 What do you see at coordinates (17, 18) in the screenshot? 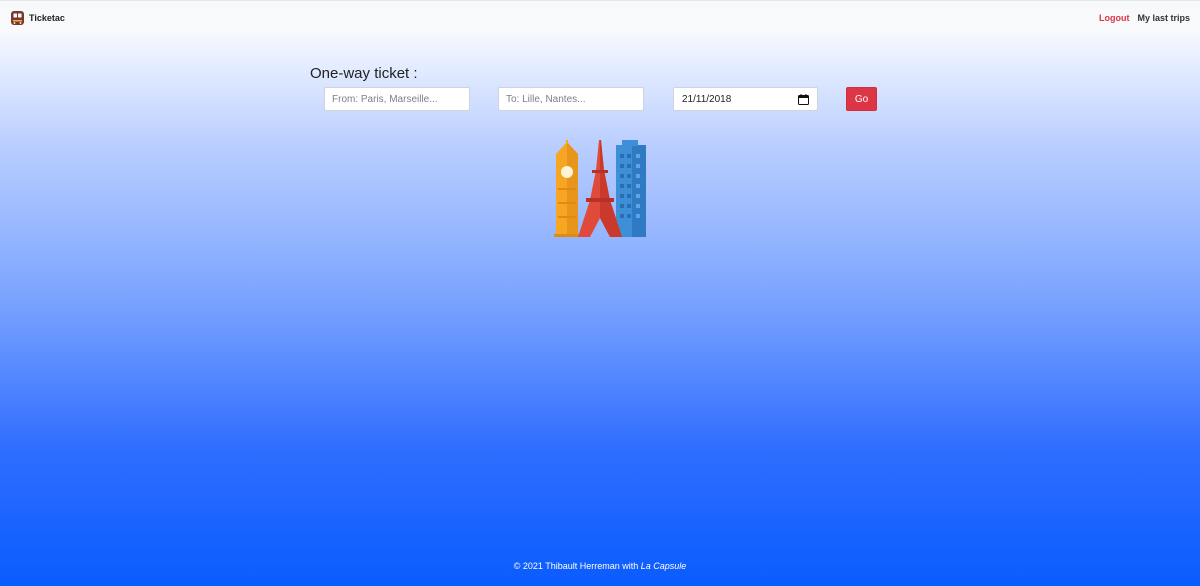
I see `train-icon` at bounding box center [17, 18].